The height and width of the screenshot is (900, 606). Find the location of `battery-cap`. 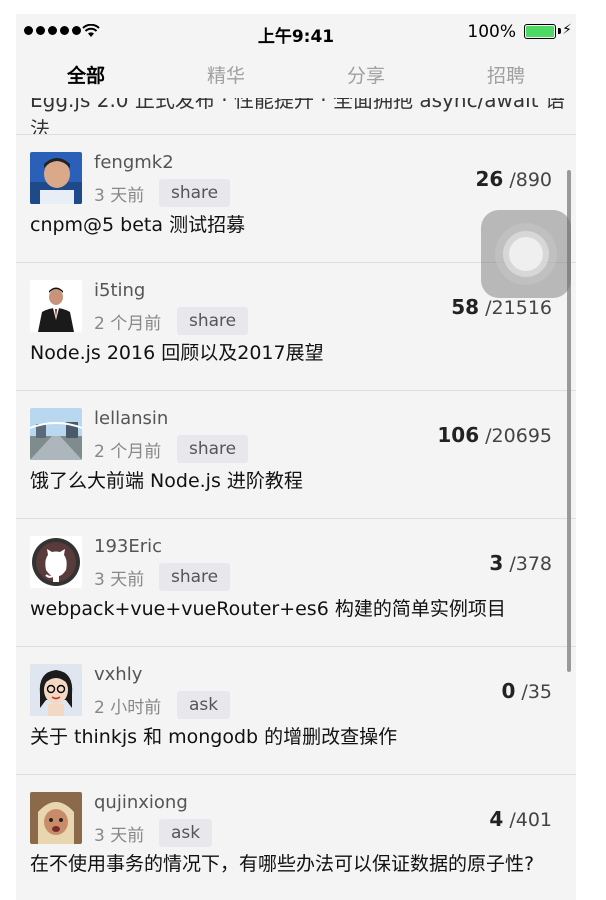

battery-cap is located at coordinates (559, 31).